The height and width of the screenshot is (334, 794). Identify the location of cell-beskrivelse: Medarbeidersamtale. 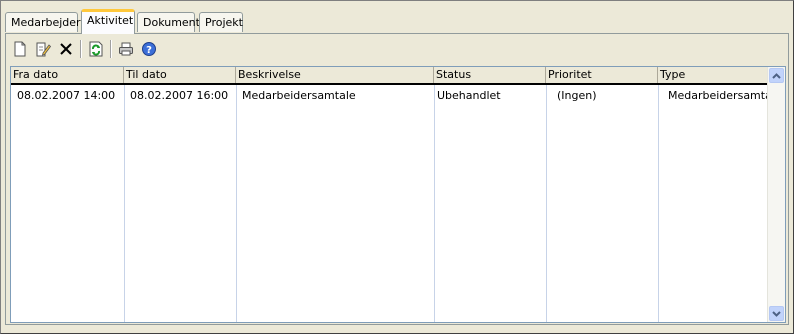
(299, 95).